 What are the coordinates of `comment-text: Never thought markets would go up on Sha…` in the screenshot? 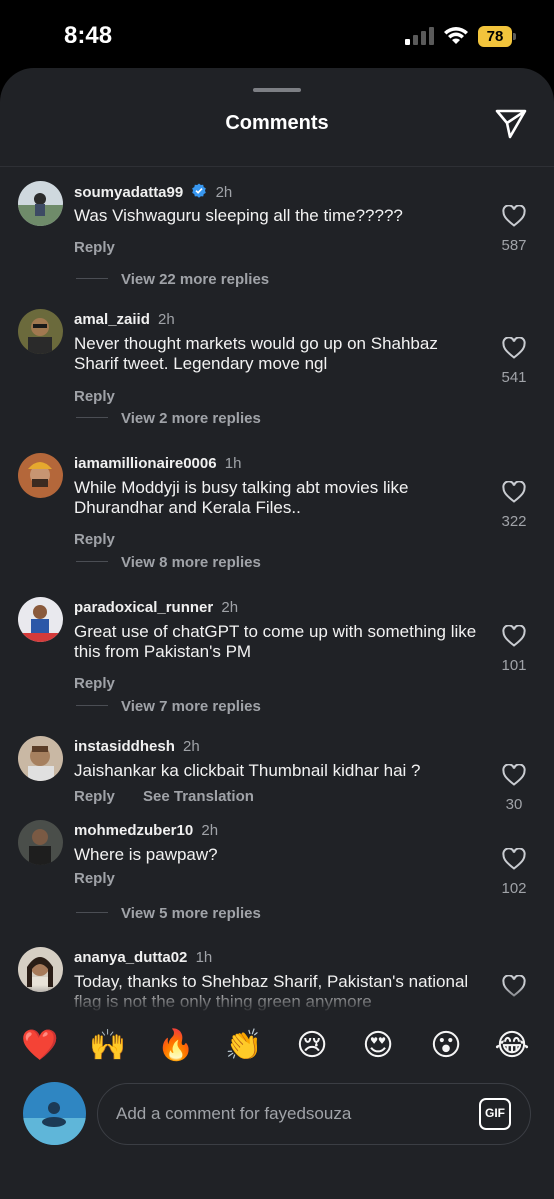 It's located at (256, 353).